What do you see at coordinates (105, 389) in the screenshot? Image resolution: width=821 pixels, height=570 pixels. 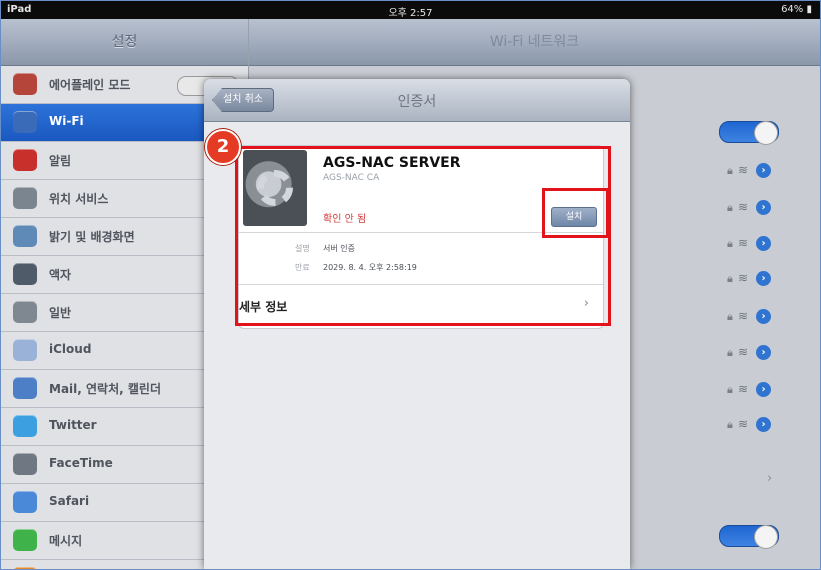 I see `sidebar-item-label: Mail, 연락처, 캘린더` at bounding box center [105, 389].